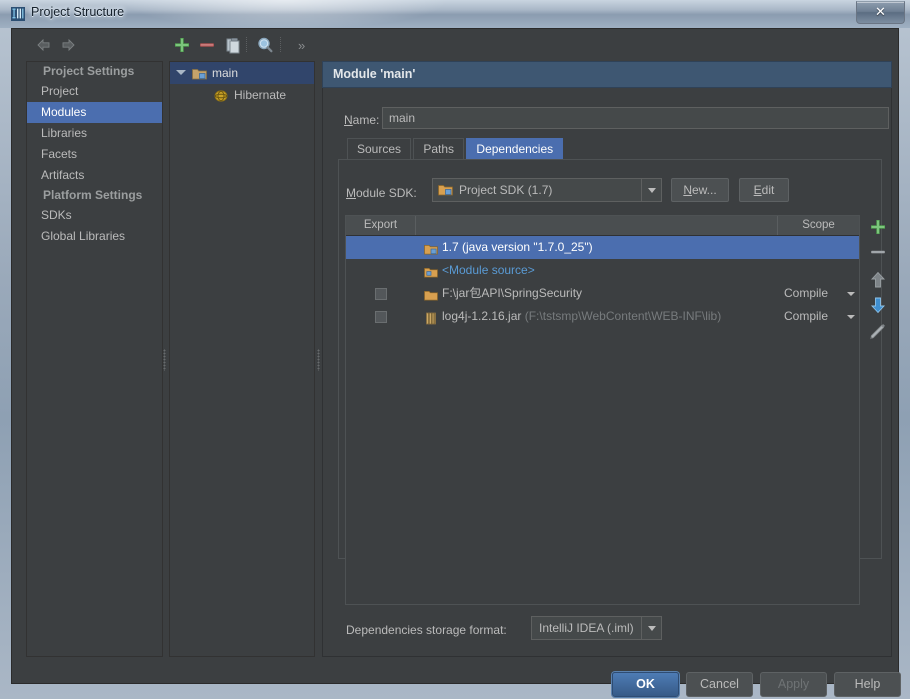 The image size is (910, 699). What do you see at coordinates (260, 95) in the screenshot?
I see `tree-node-label: Hibernate` at bounding box center [260, 95].